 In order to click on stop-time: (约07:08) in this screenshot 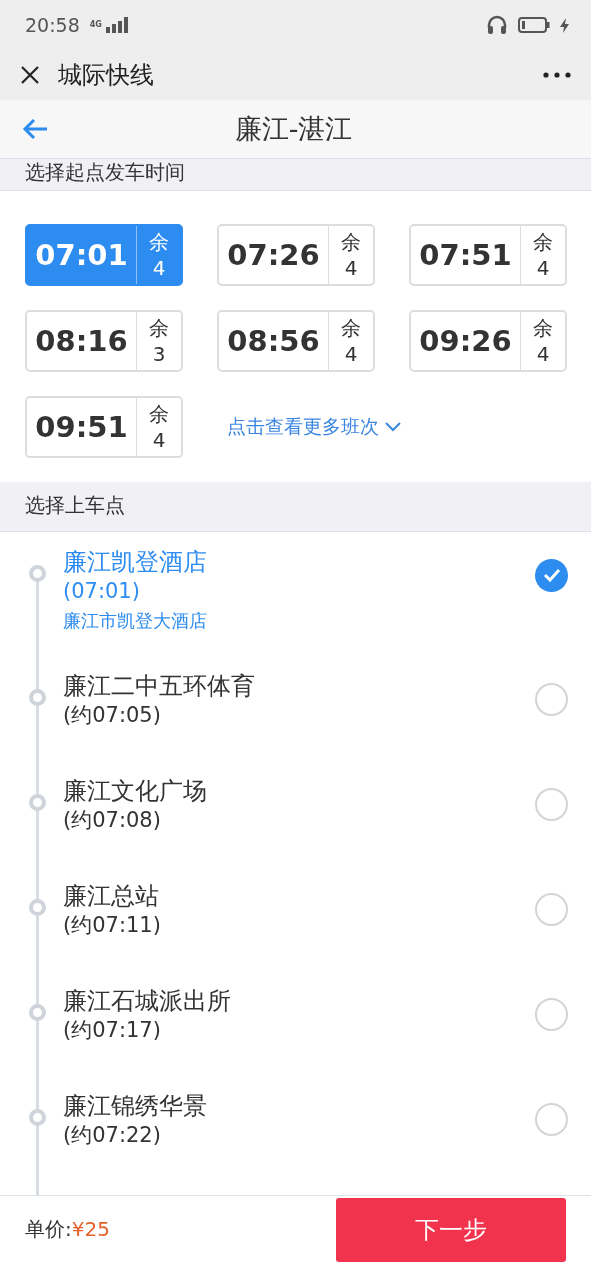, I will do `click(112, 820)`.